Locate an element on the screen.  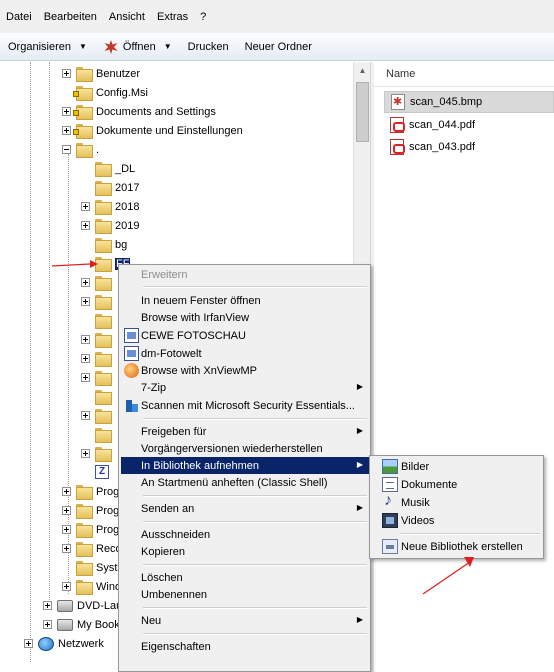
file-name: scan_043.pdf is located at coordinates (442, 147).